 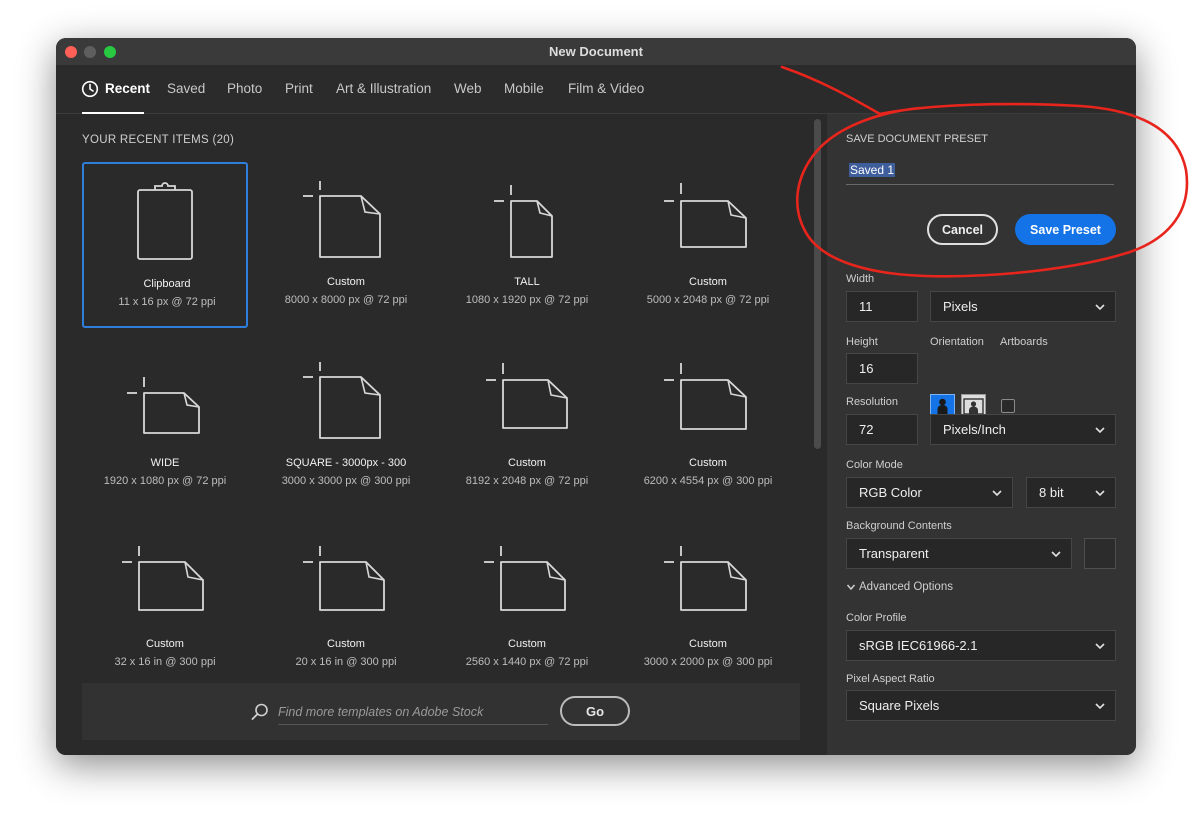 I want to click on save-preset-heading: SAVE DOCUMENT PRESET, so click(x=917, y=139).